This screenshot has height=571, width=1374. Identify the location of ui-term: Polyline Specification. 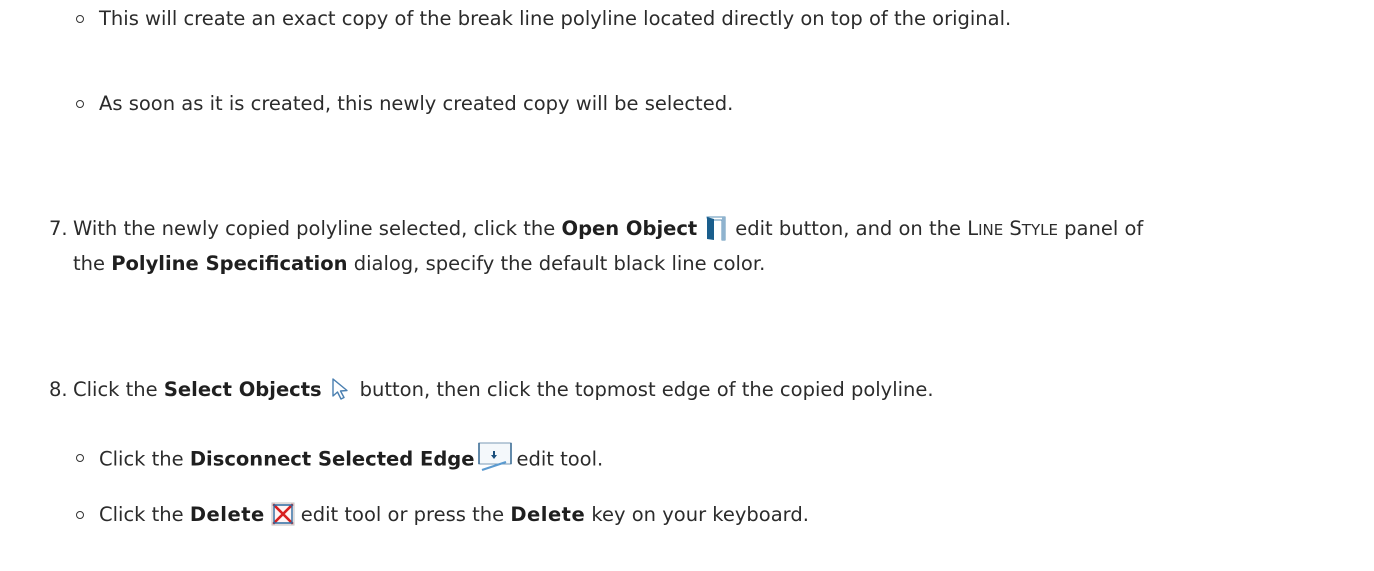
(229, 263).